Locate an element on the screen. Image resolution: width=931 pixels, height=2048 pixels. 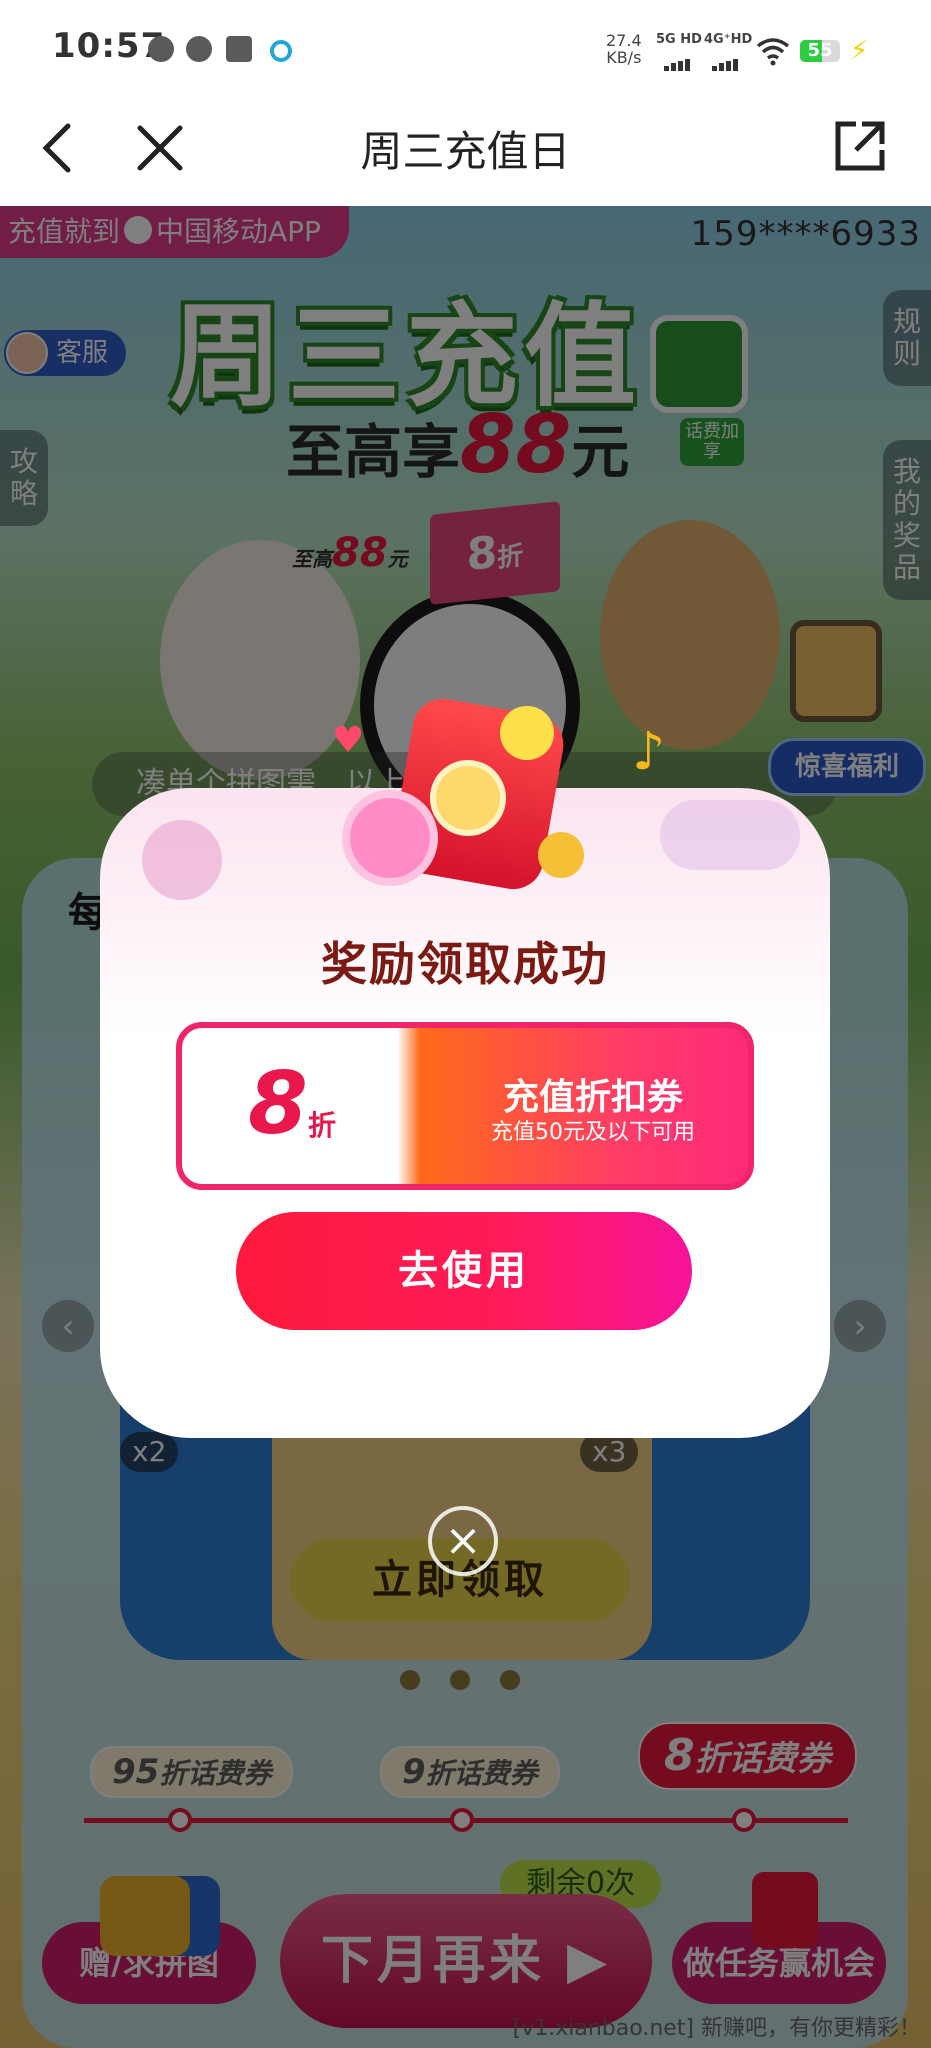
leaf-decoration is located at coordinates (730, 835).